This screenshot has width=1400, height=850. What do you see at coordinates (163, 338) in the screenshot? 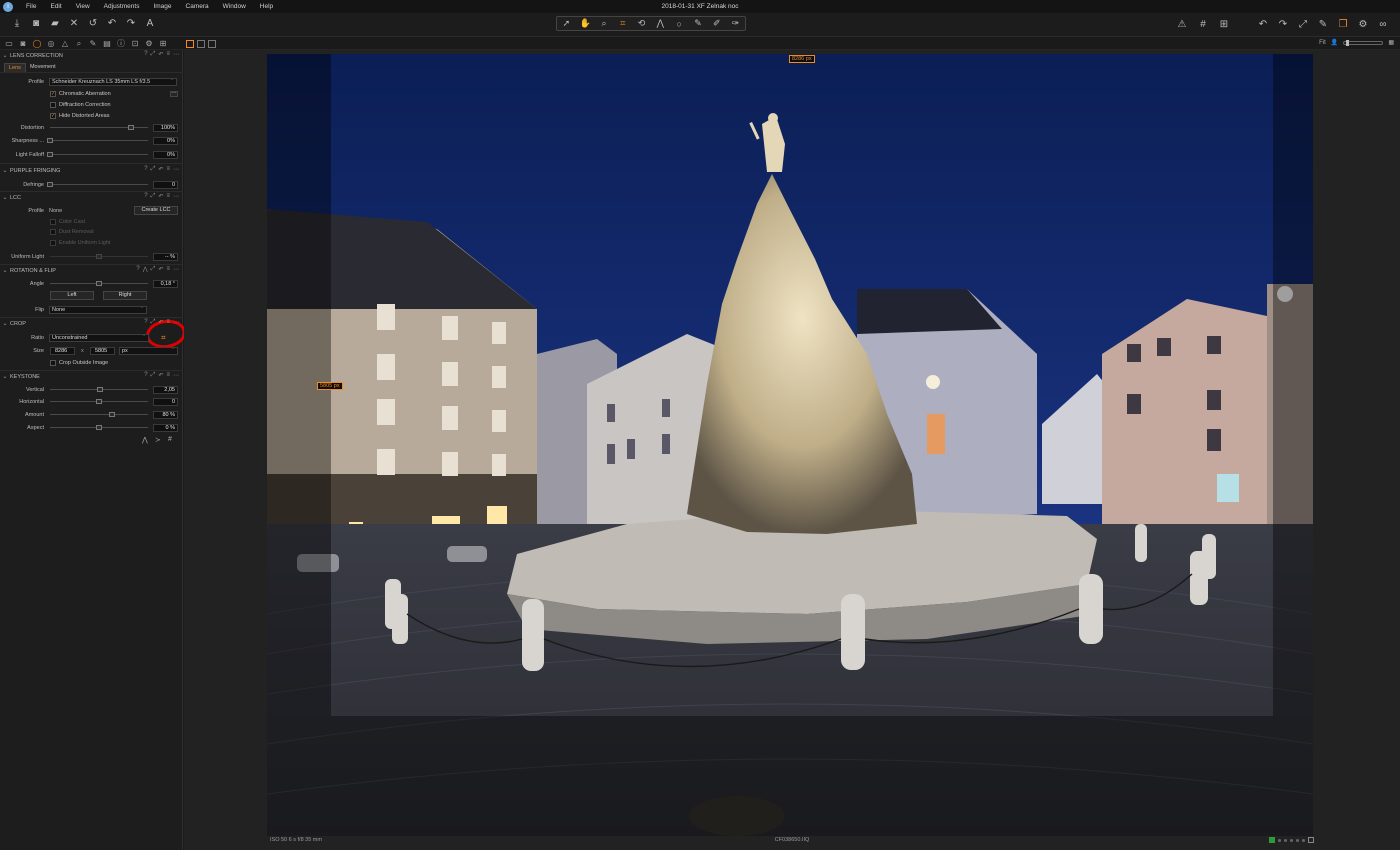
I see `crop-tool-icon: ⌗` at bounding box center [163, 338].